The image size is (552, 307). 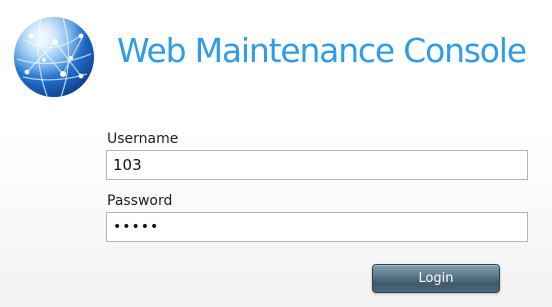 What do you see at coordinates (317, 165) in the screenshot?
I see `username-input` at bounding box center [317, 165].